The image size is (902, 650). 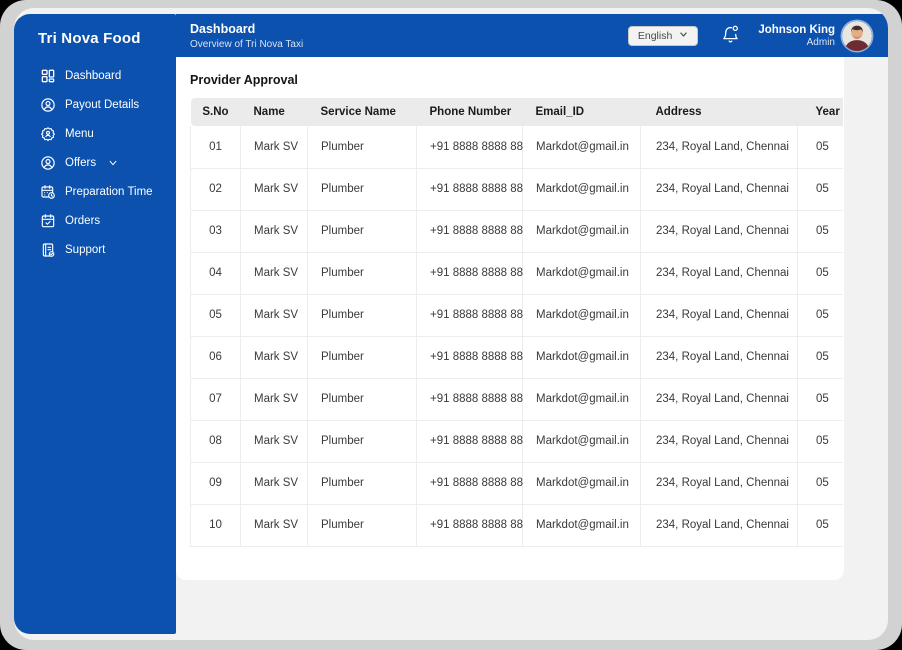 I want to click on page-title: Dashboard, so click(x=223, y=28).